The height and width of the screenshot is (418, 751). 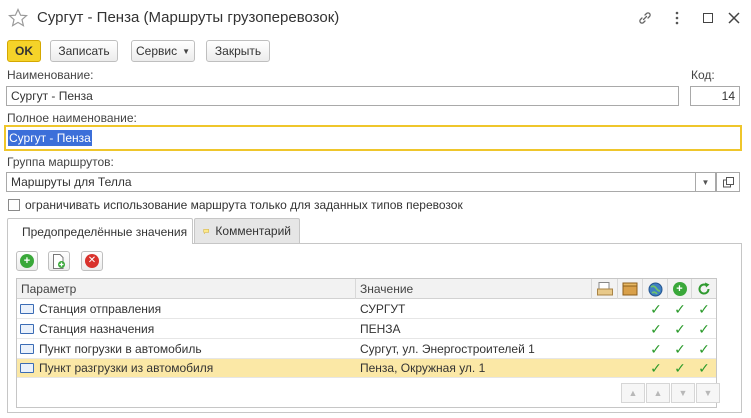 I want to click on delete-row-button: ✕, so click(x=92, y=261).